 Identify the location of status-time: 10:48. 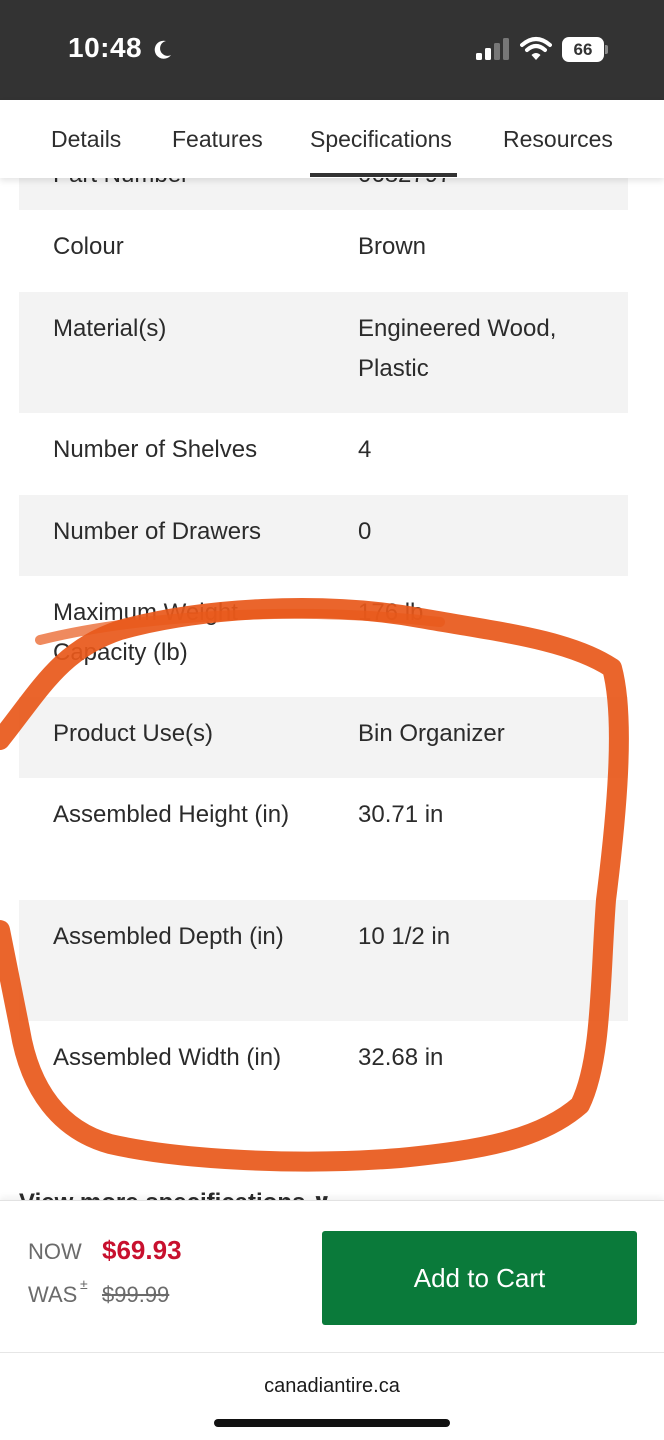
(105, 47).